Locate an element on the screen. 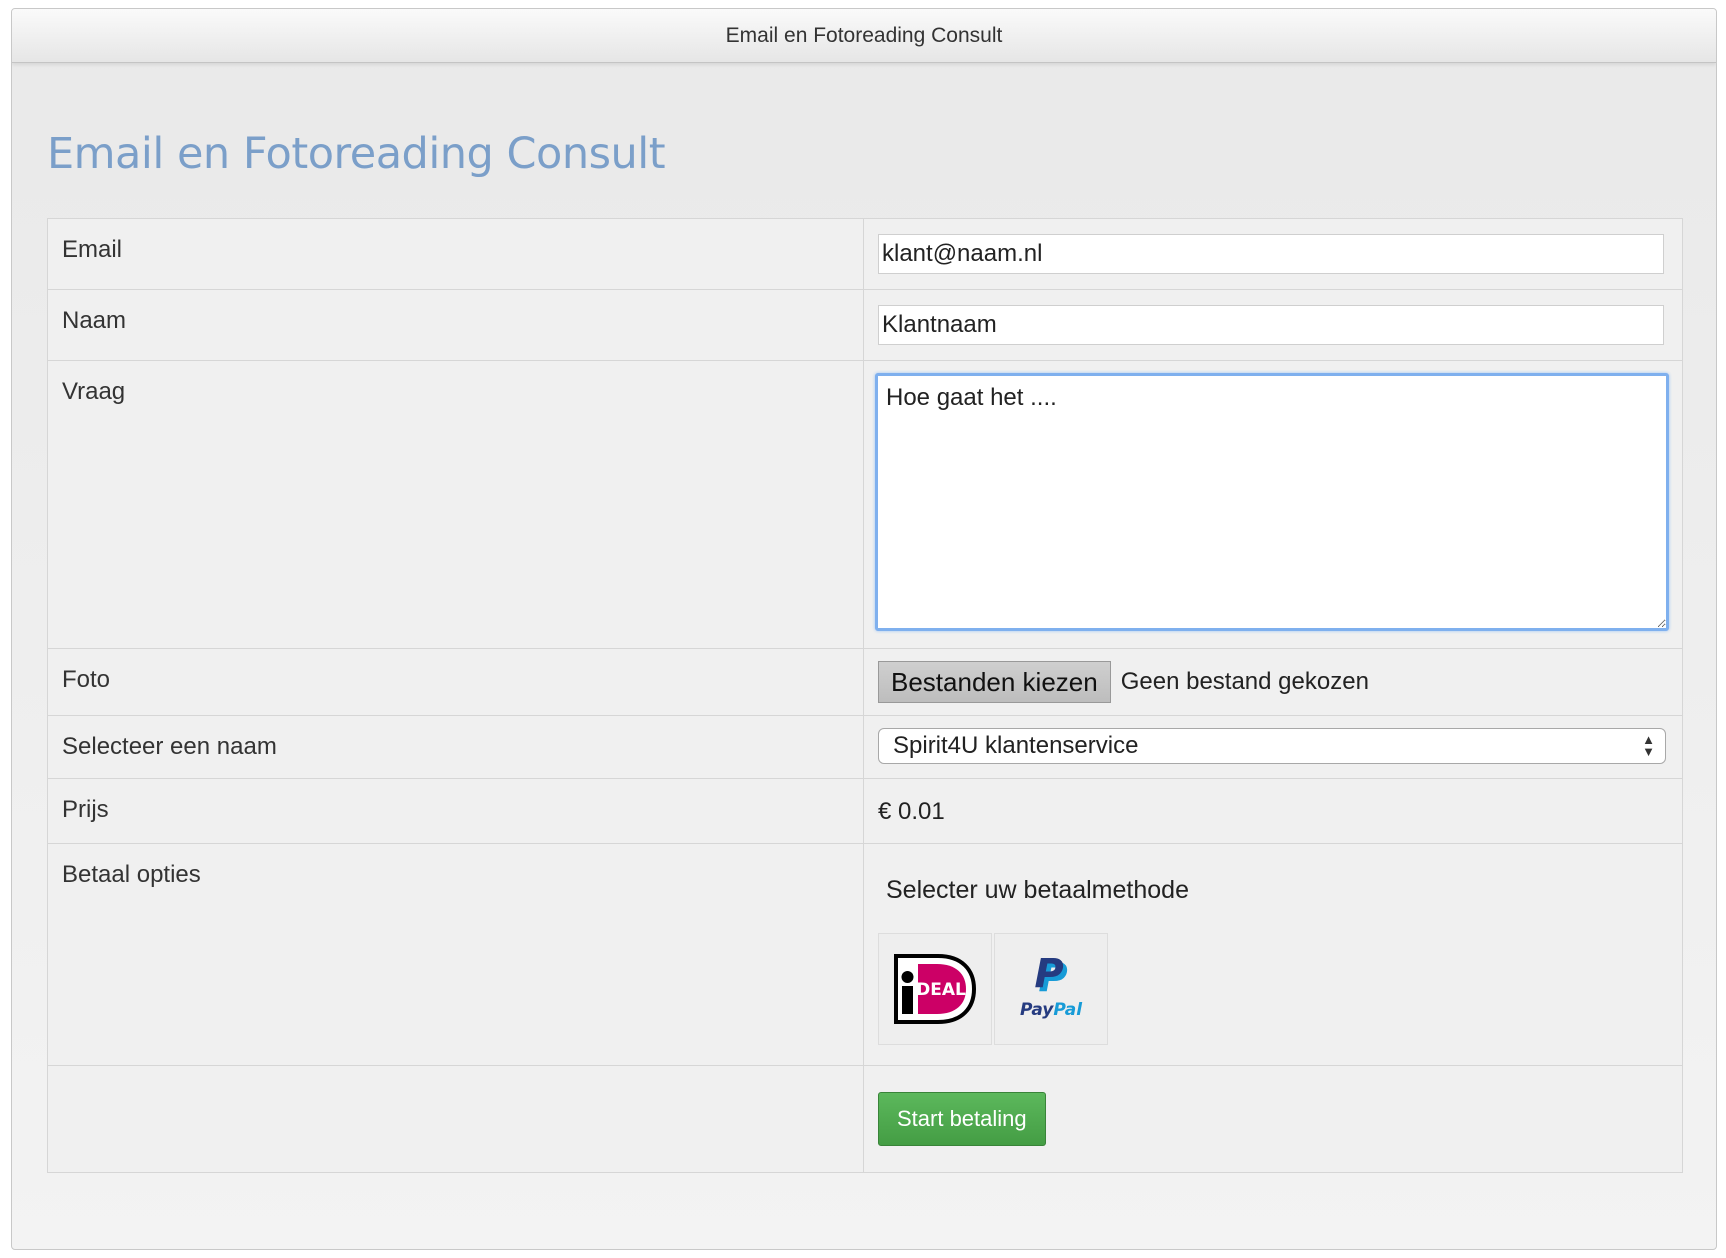 The height and width of the screenshot is (1258, 1726). form-row-prijs: Prijs € 0.01 is located at coordinates (865, 811).